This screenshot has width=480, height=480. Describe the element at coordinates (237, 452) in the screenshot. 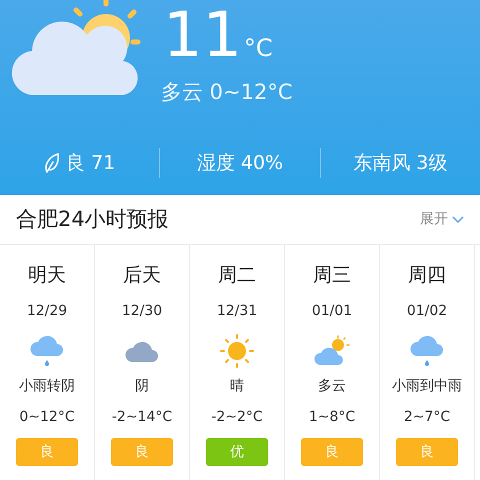

I see `air-quality-badge: 优` at that location.